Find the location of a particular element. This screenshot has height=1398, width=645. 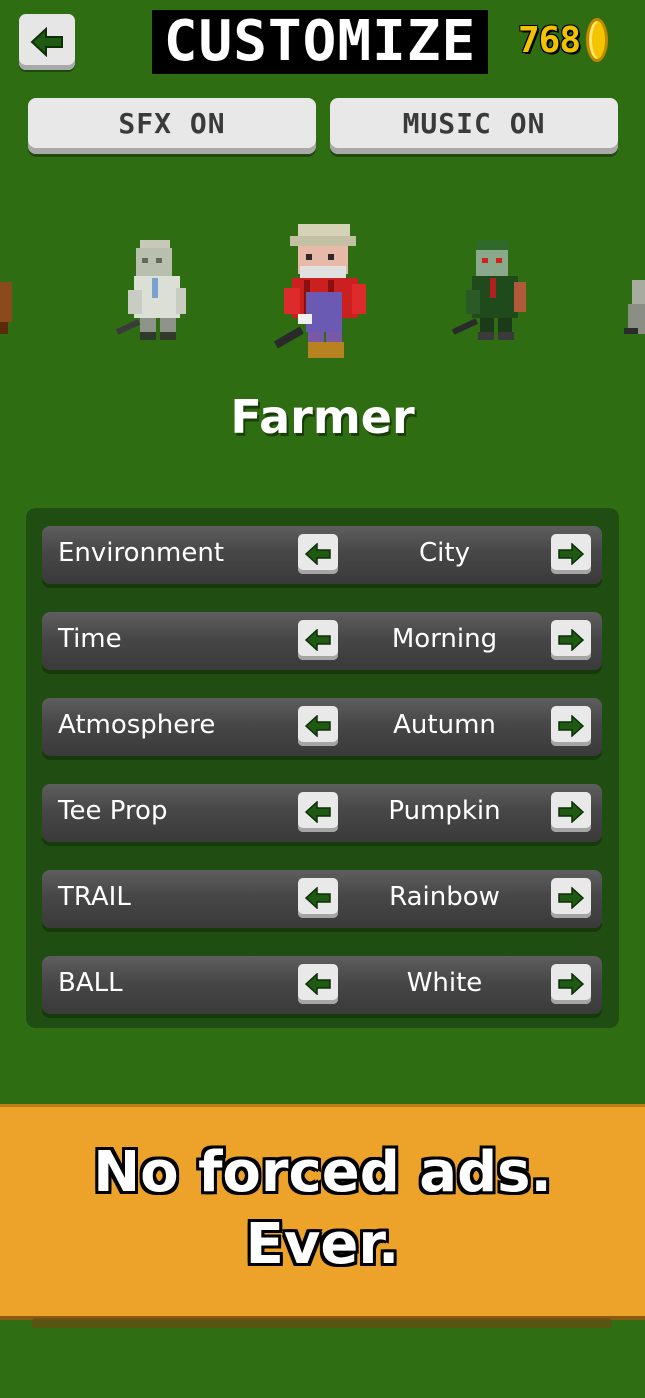

character-zombie-golfer is located at coordinates (493, 291).